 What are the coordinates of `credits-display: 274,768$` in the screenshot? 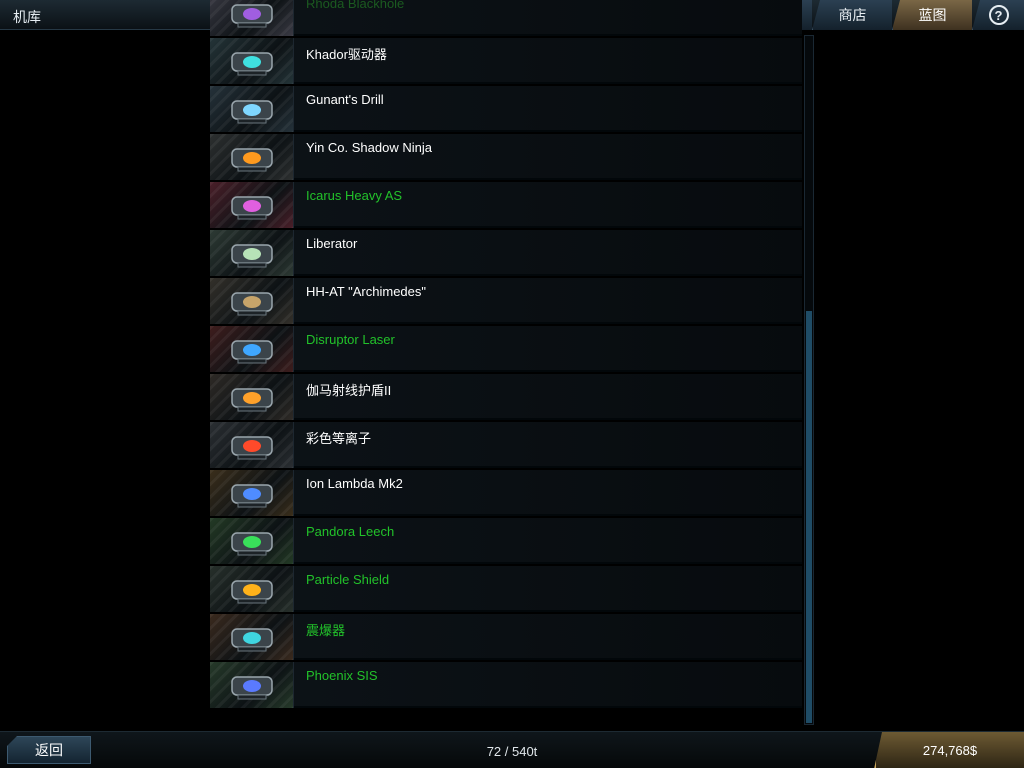 It's located at (949, 750).